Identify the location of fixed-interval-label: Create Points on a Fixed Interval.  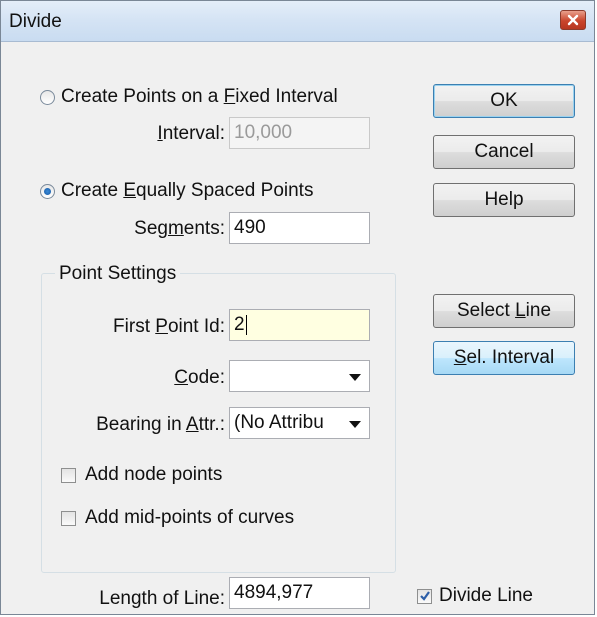
(199, 97).